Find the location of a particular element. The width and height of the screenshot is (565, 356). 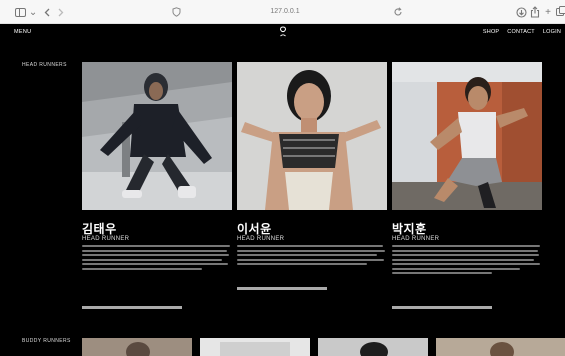

share-icon is located at coordinates (535, 12).